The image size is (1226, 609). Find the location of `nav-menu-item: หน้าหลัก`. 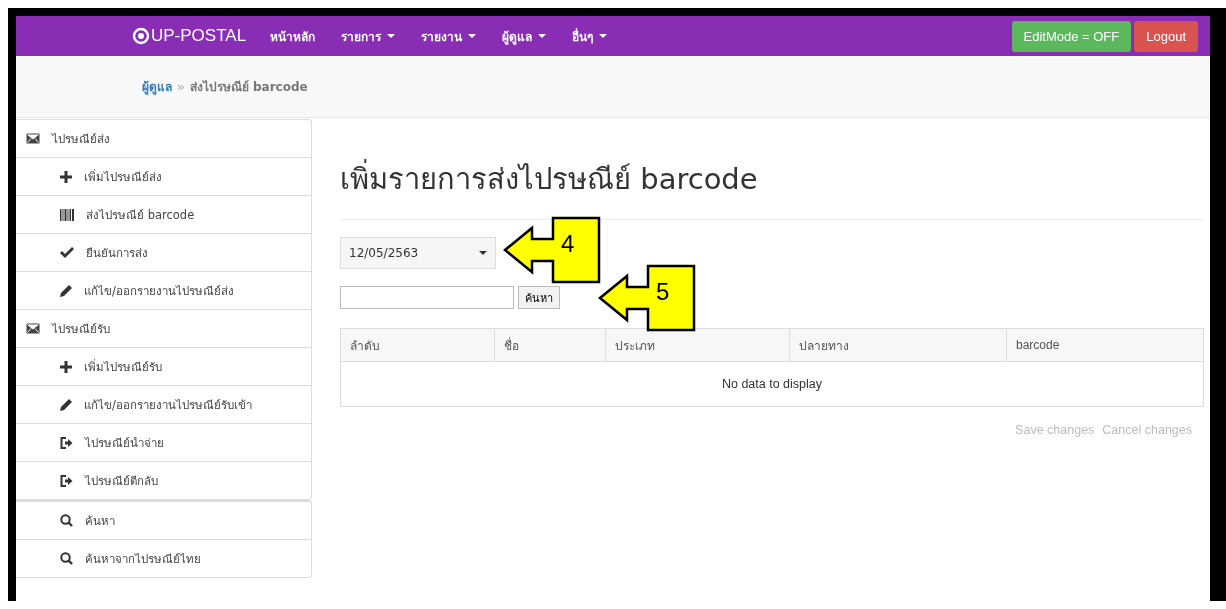

nav-menu-item: หน้าหลัก is located at coordinates (293, 36).